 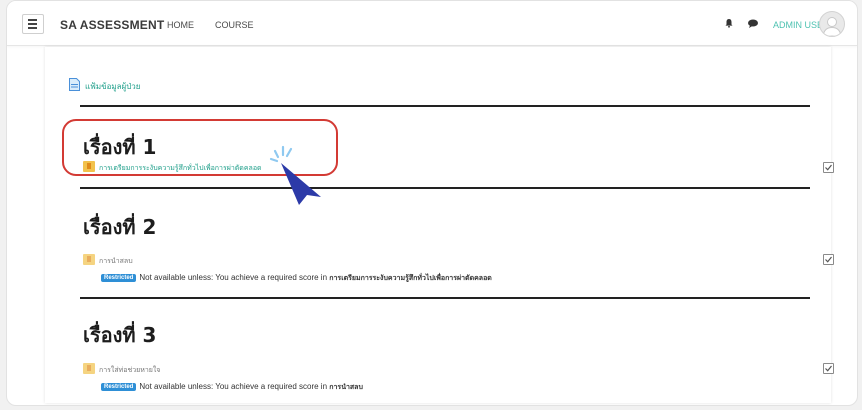 I want to click on top-navbar: SA ASSESSMENT HOME COURSE ADMIN USER, so click(x=432, y=23).